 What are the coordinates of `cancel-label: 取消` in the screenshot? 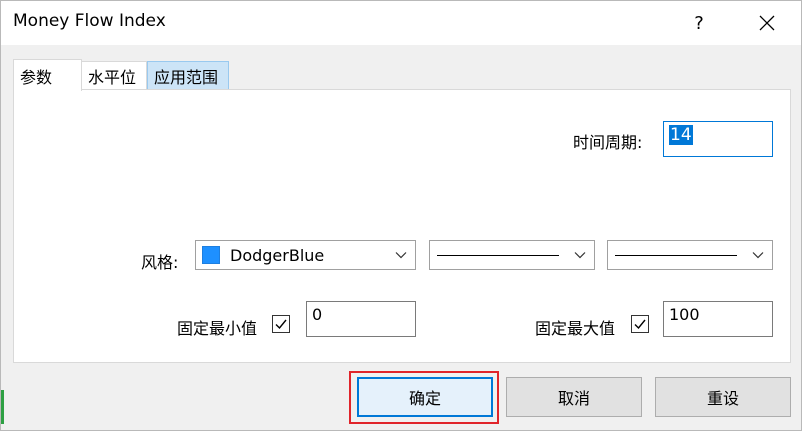 It's located at (573, 398).